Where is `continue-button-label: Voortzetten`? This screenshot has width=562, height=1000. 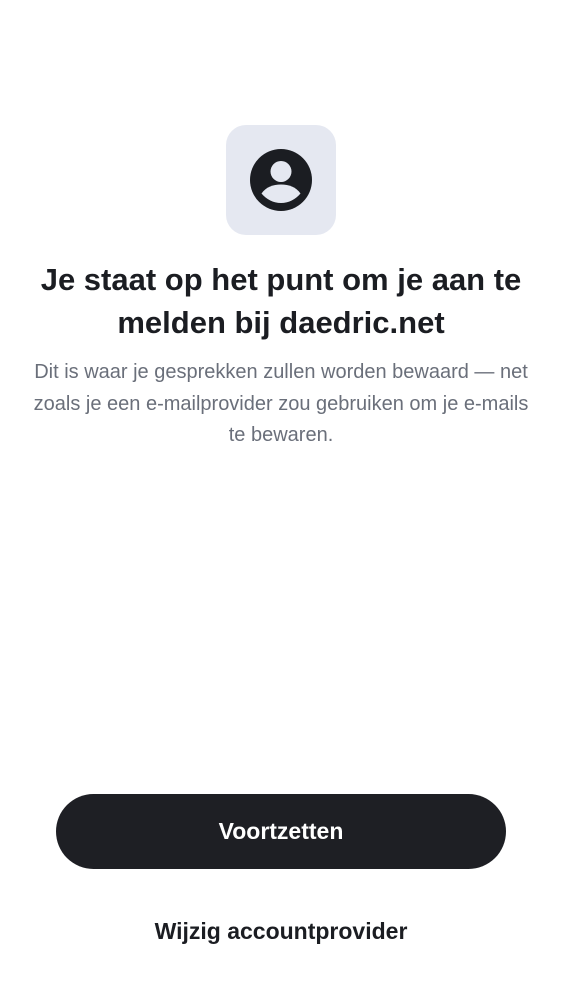 continue-button-label: Voortzetten is located at coordinates (281, 831).